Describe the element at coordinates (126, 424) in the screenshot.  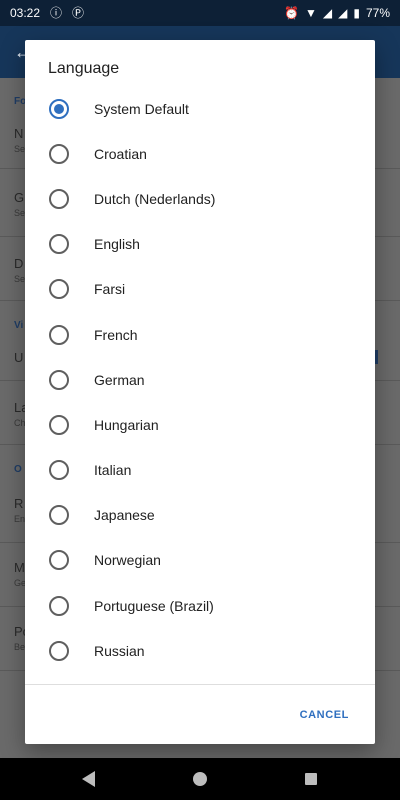
I see `language-option-label: Hungarian` at that location.